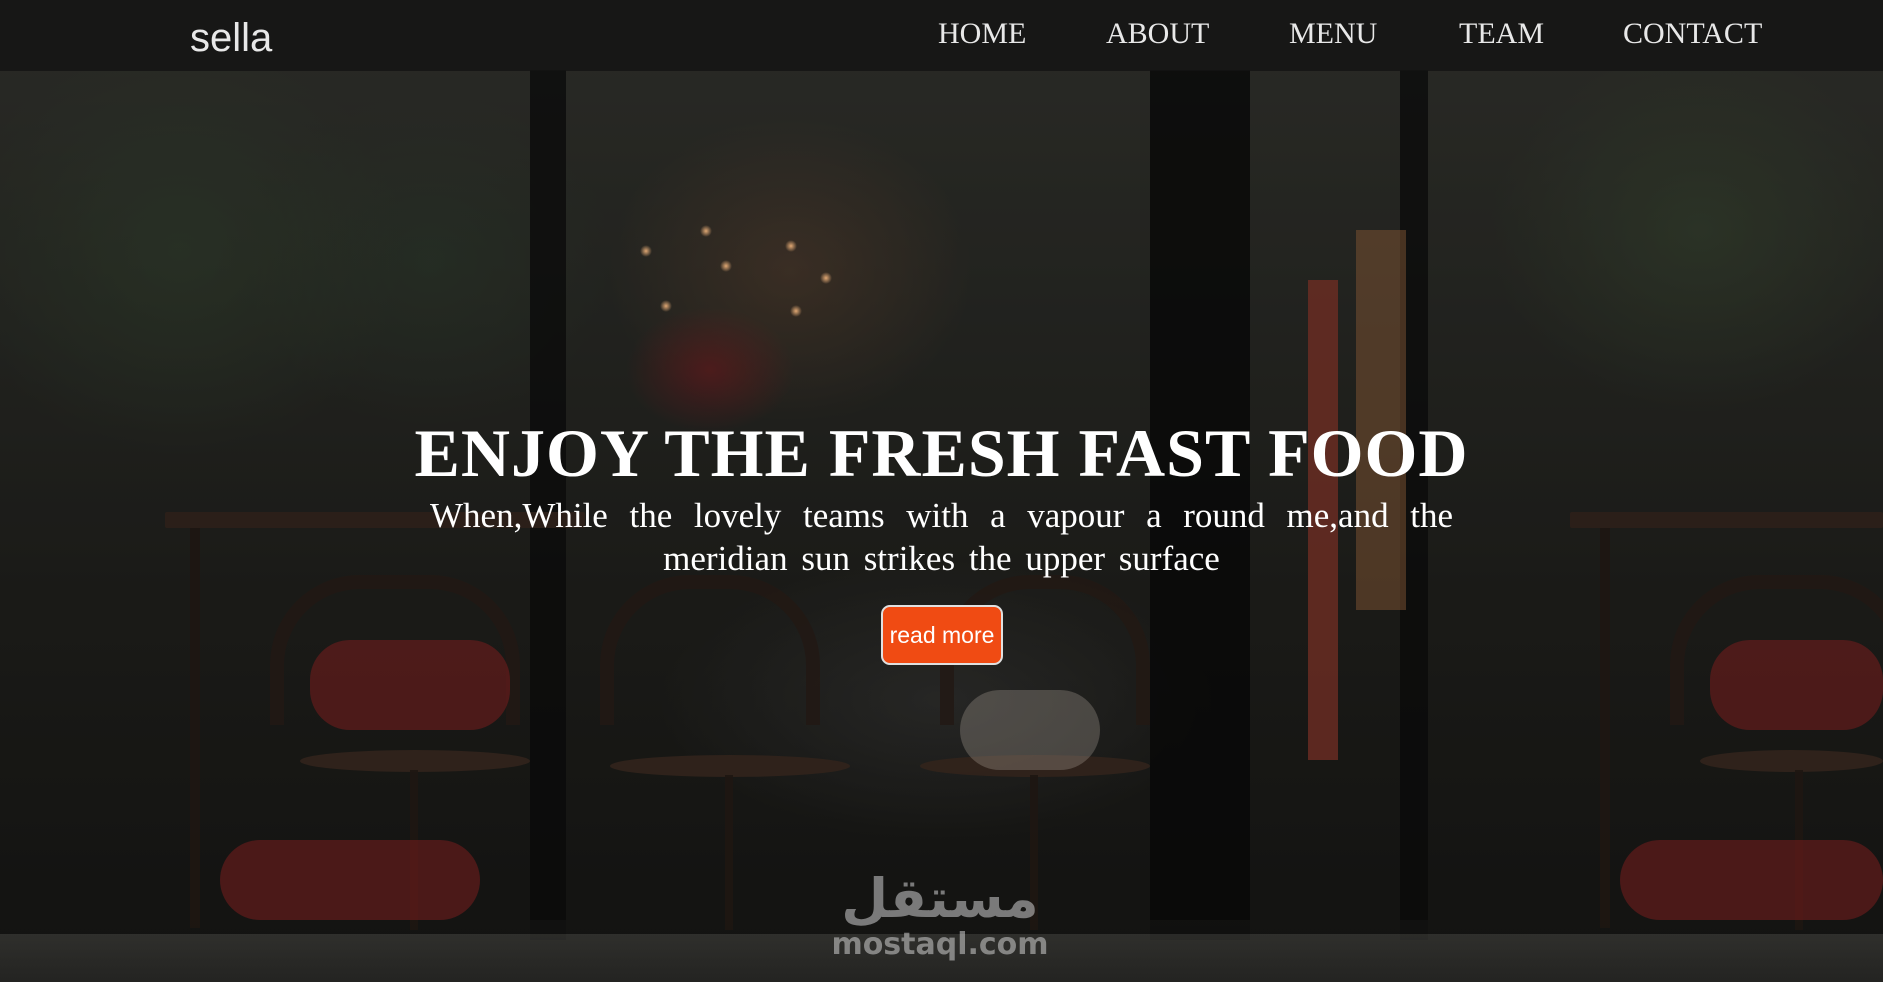 This screenshot has height=982, width=1883. What do you see at coordinates (982, 34) in the screenshot?
I see `nav-home: HOME` at bounding box center [982, 34].